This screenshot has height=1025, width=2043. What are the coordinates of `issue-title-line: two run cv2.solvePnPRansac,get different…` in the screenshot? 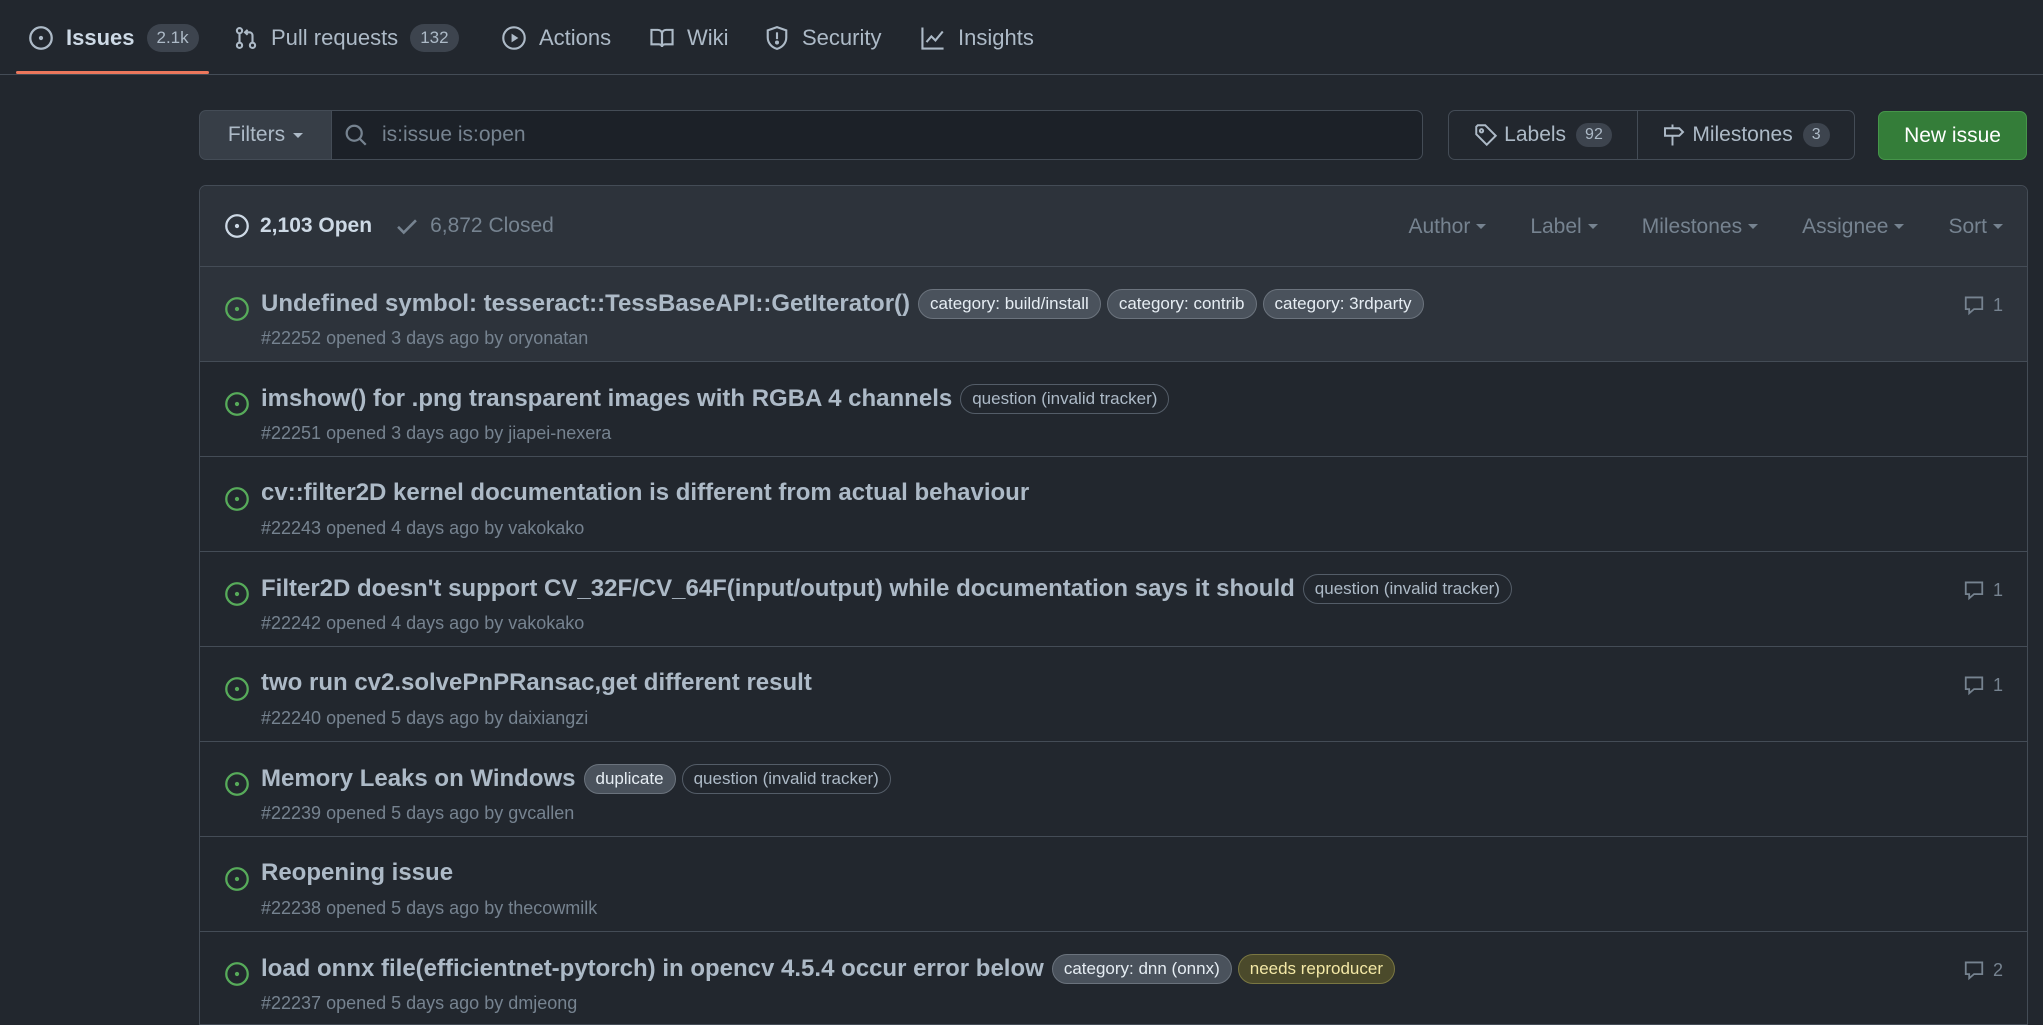 It's located at (1099, 683).